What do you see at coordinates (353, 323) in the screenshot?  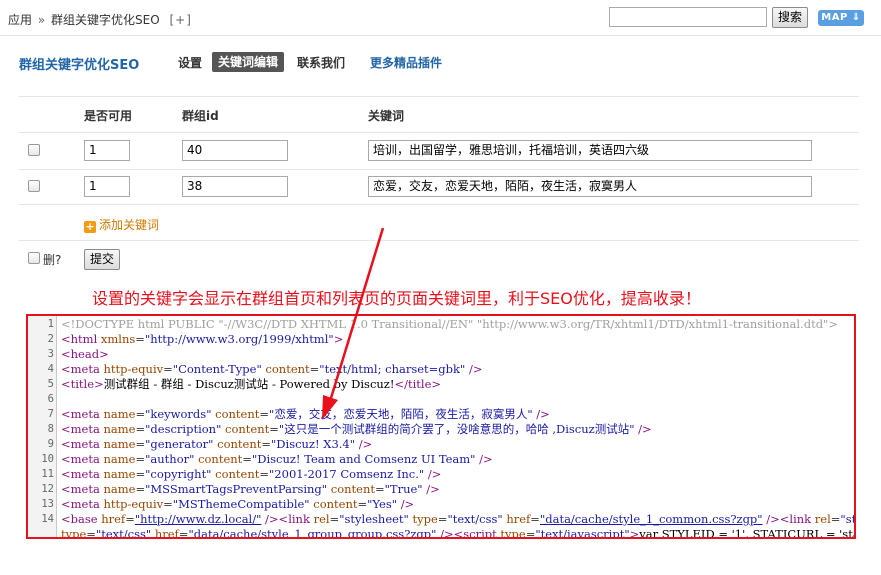 I see `annotation-arrow` at bounding box center [353, 323].